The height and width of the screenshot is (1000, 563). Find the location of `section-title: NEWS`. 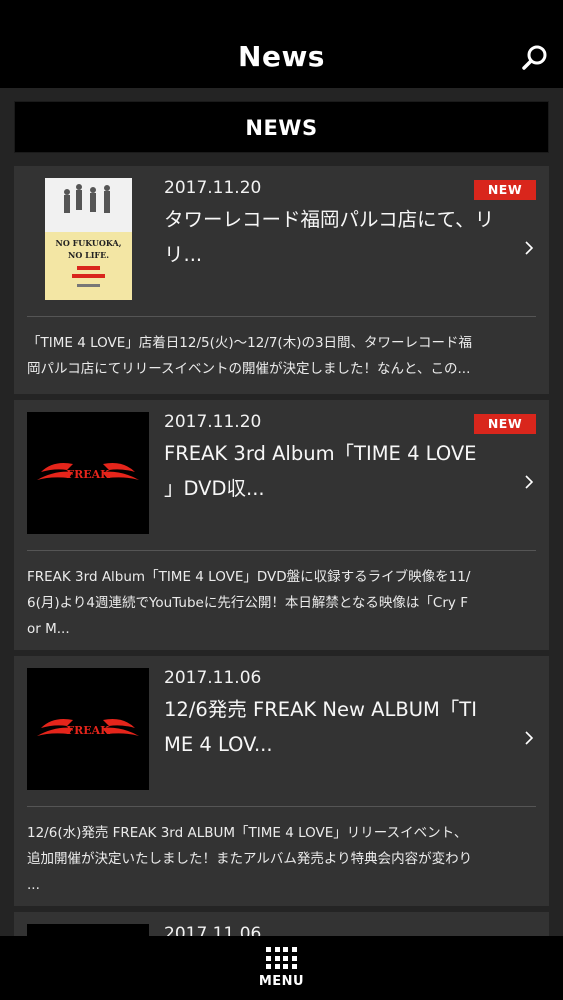

section-title: NEWS is located at coordinates (281, 128).